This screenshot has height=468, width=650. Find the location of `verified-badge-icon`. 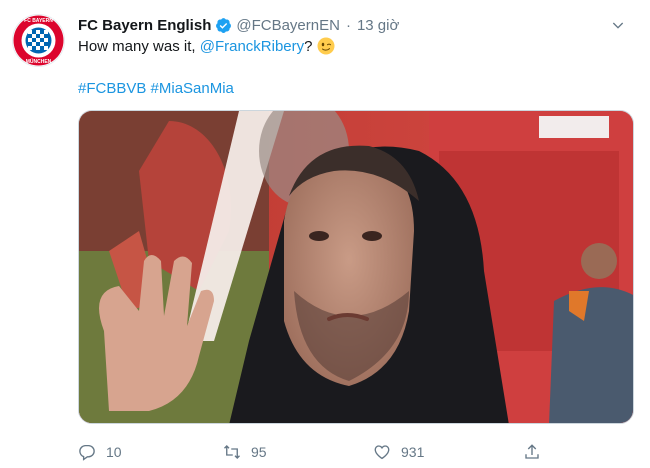

verified-badge-icon is located at coordinates (224, 25).